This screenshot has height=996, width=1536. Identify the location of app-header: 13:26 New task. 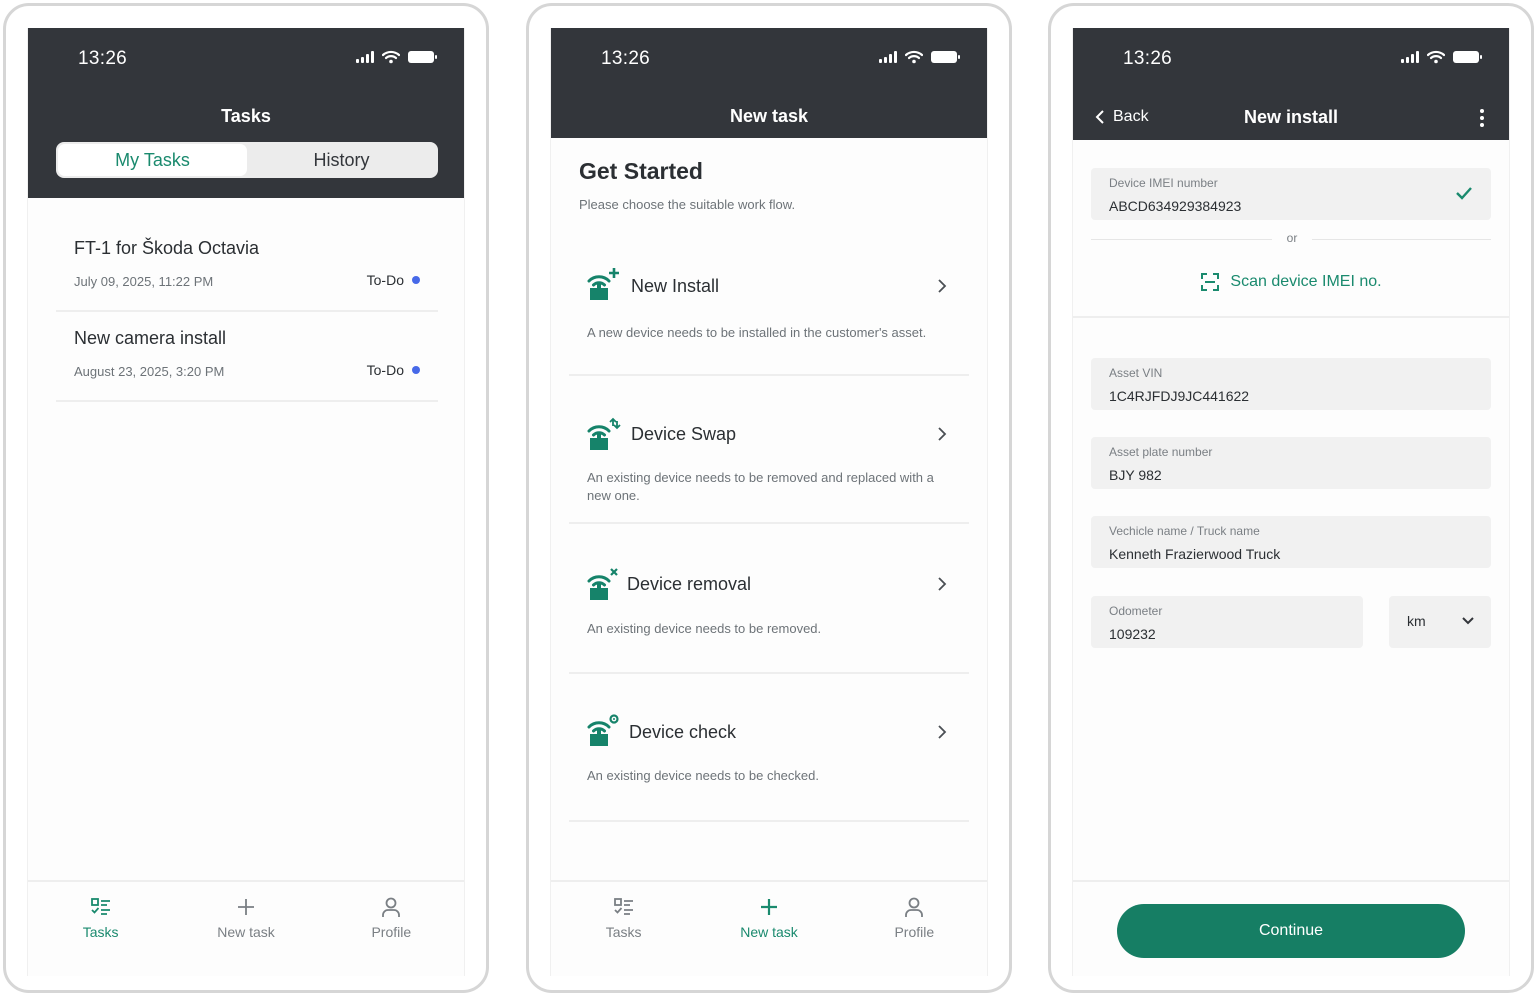
(769, 83).